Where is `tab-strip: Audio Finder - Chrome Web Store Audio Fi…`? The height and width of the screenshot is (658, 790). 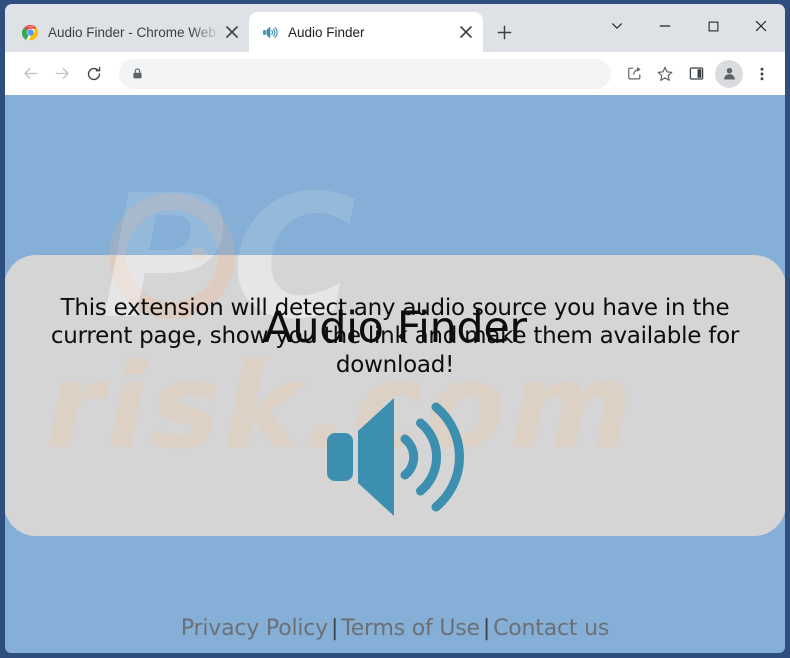
tab-strip: Audio Finder - Chrome Web Store Audio Fi… is located at coordinates (395, 28).